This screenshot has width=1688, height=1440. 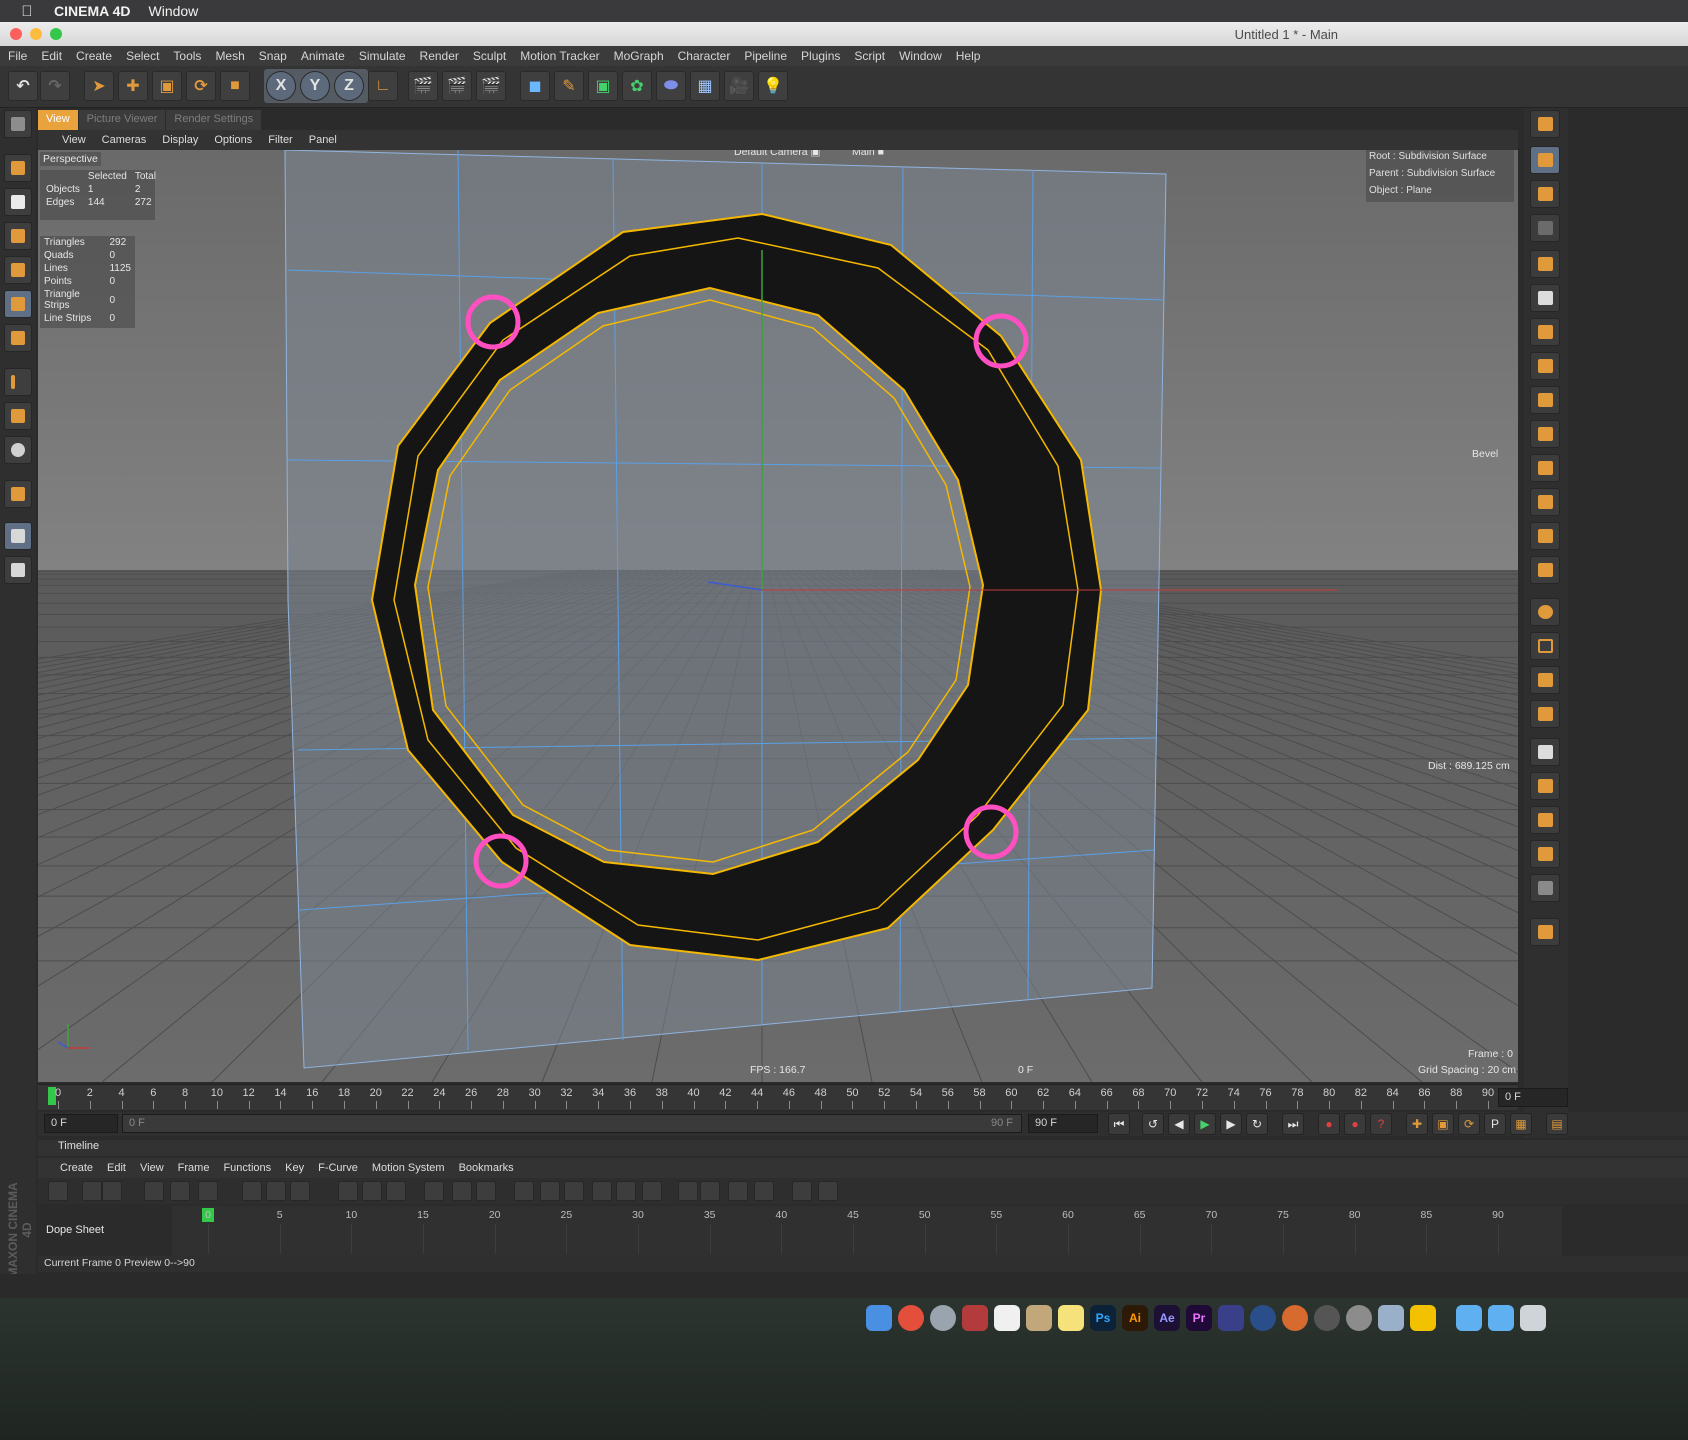 I want to click on menu-motion-tracker: Motion Tracker, so click(x=559, y=56).